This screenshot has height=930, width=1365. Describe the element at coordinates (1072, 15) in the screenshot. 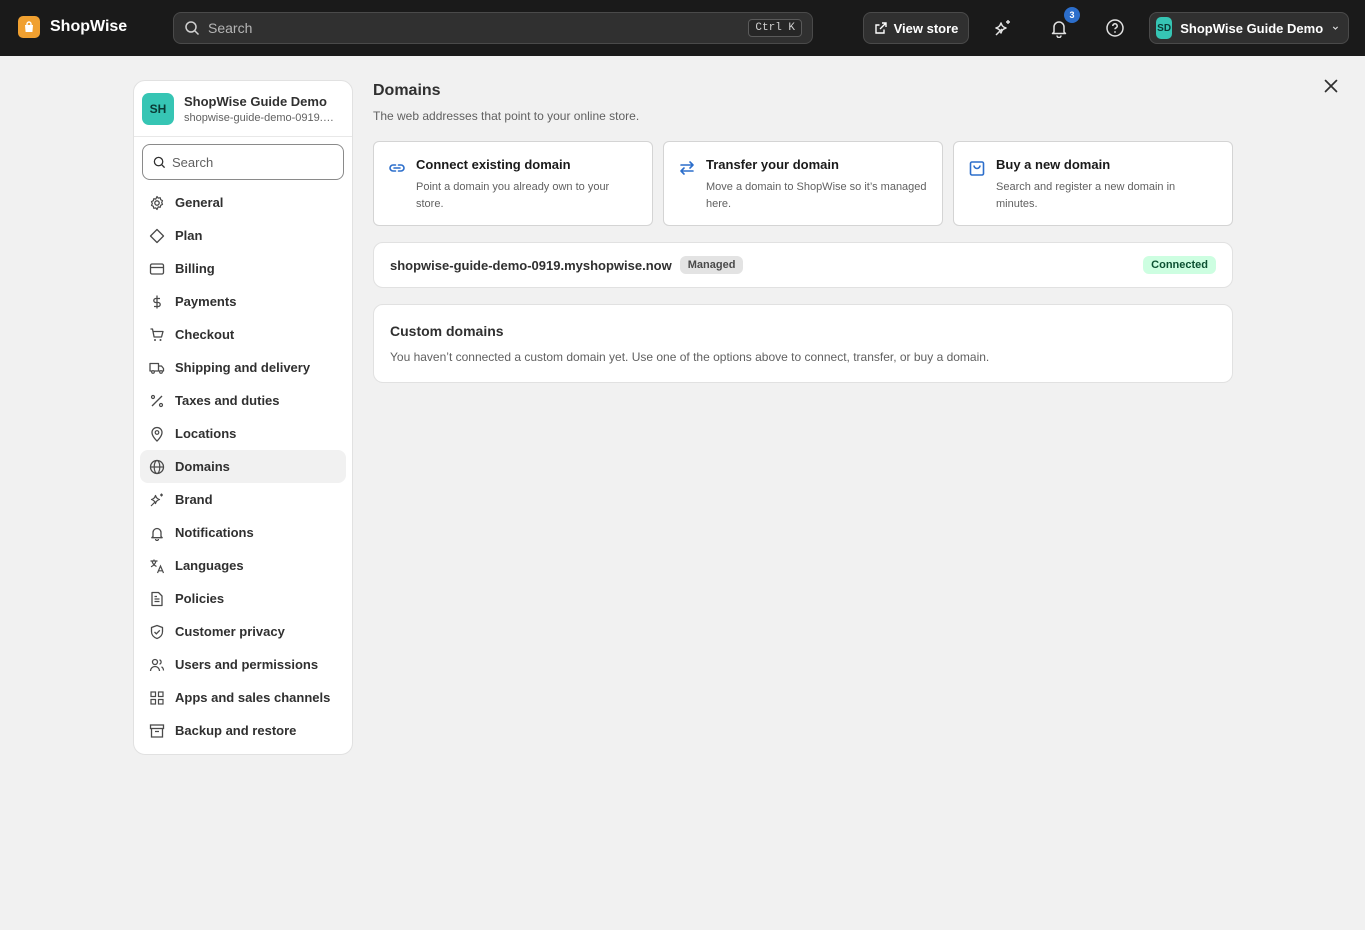

I see `notification-count-badge: 3` at that location.